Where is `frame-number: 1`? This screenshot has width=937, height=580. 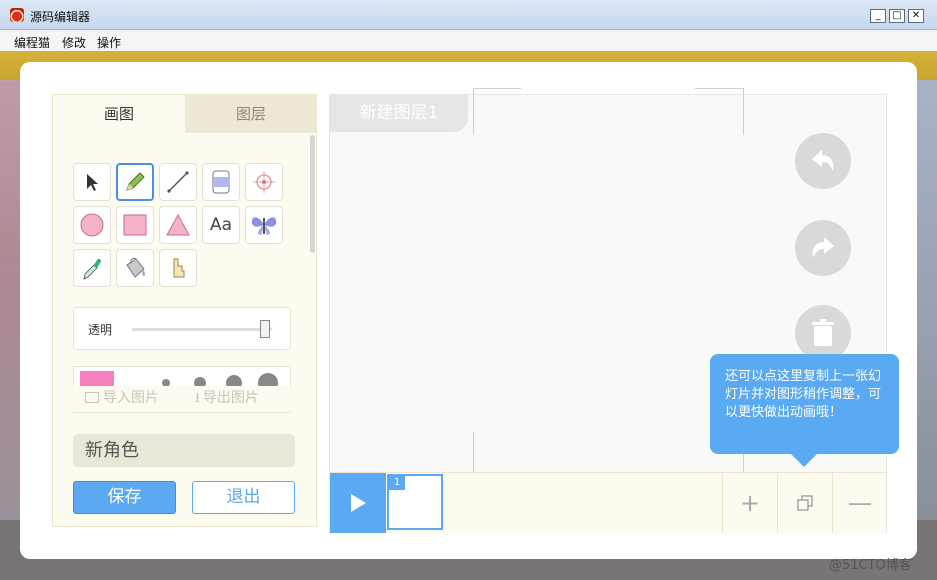
frame-number: 1 is located at coordinates (397, 483).